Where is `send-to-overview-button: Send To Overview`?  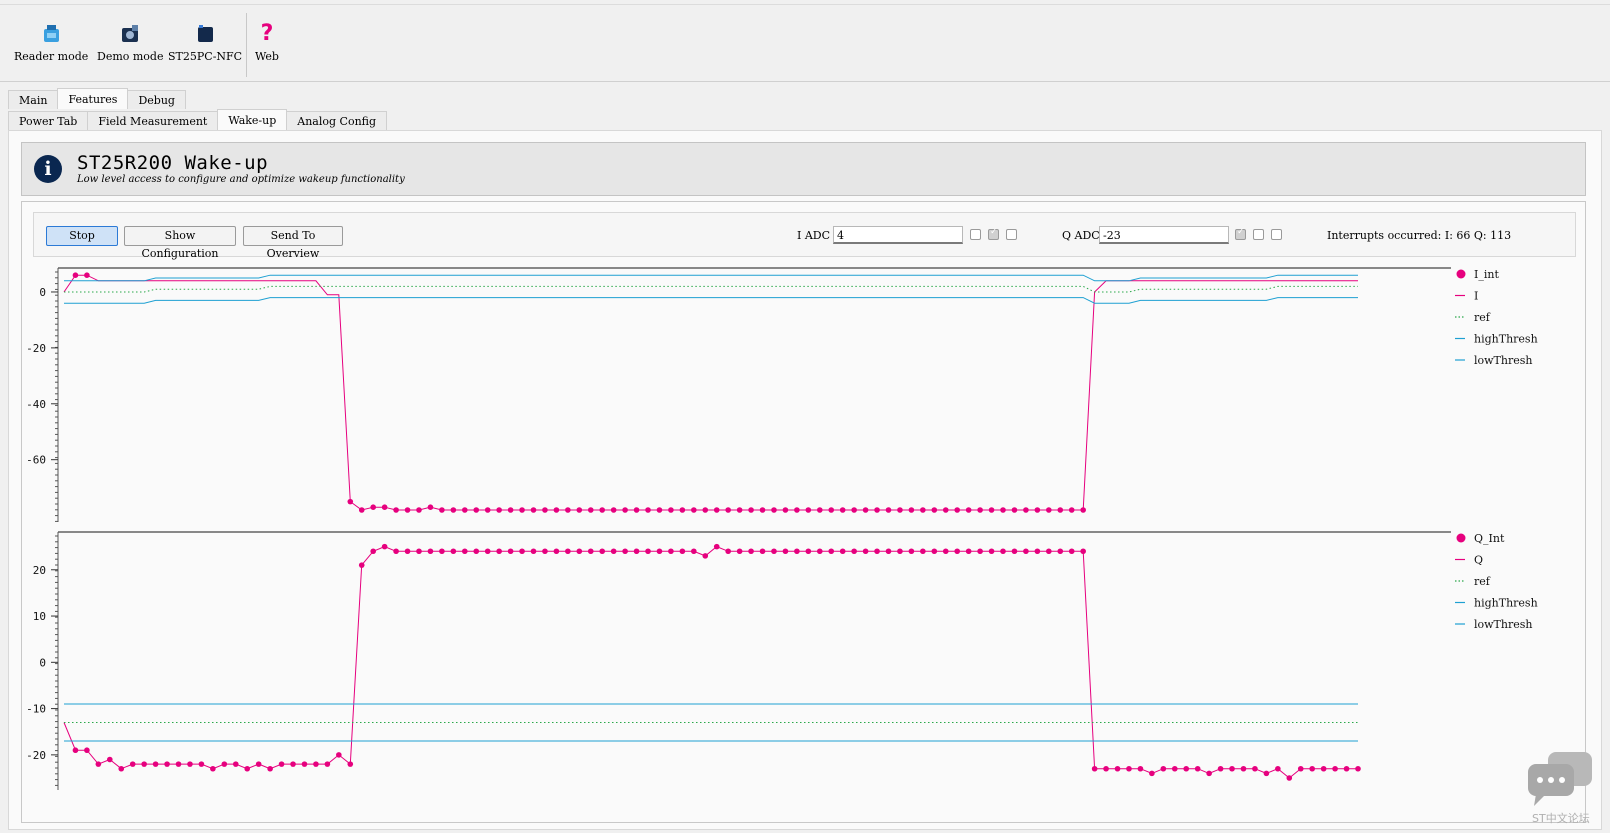 send-to-overview-button: Send To Overview is located at coordinates (293, 243).